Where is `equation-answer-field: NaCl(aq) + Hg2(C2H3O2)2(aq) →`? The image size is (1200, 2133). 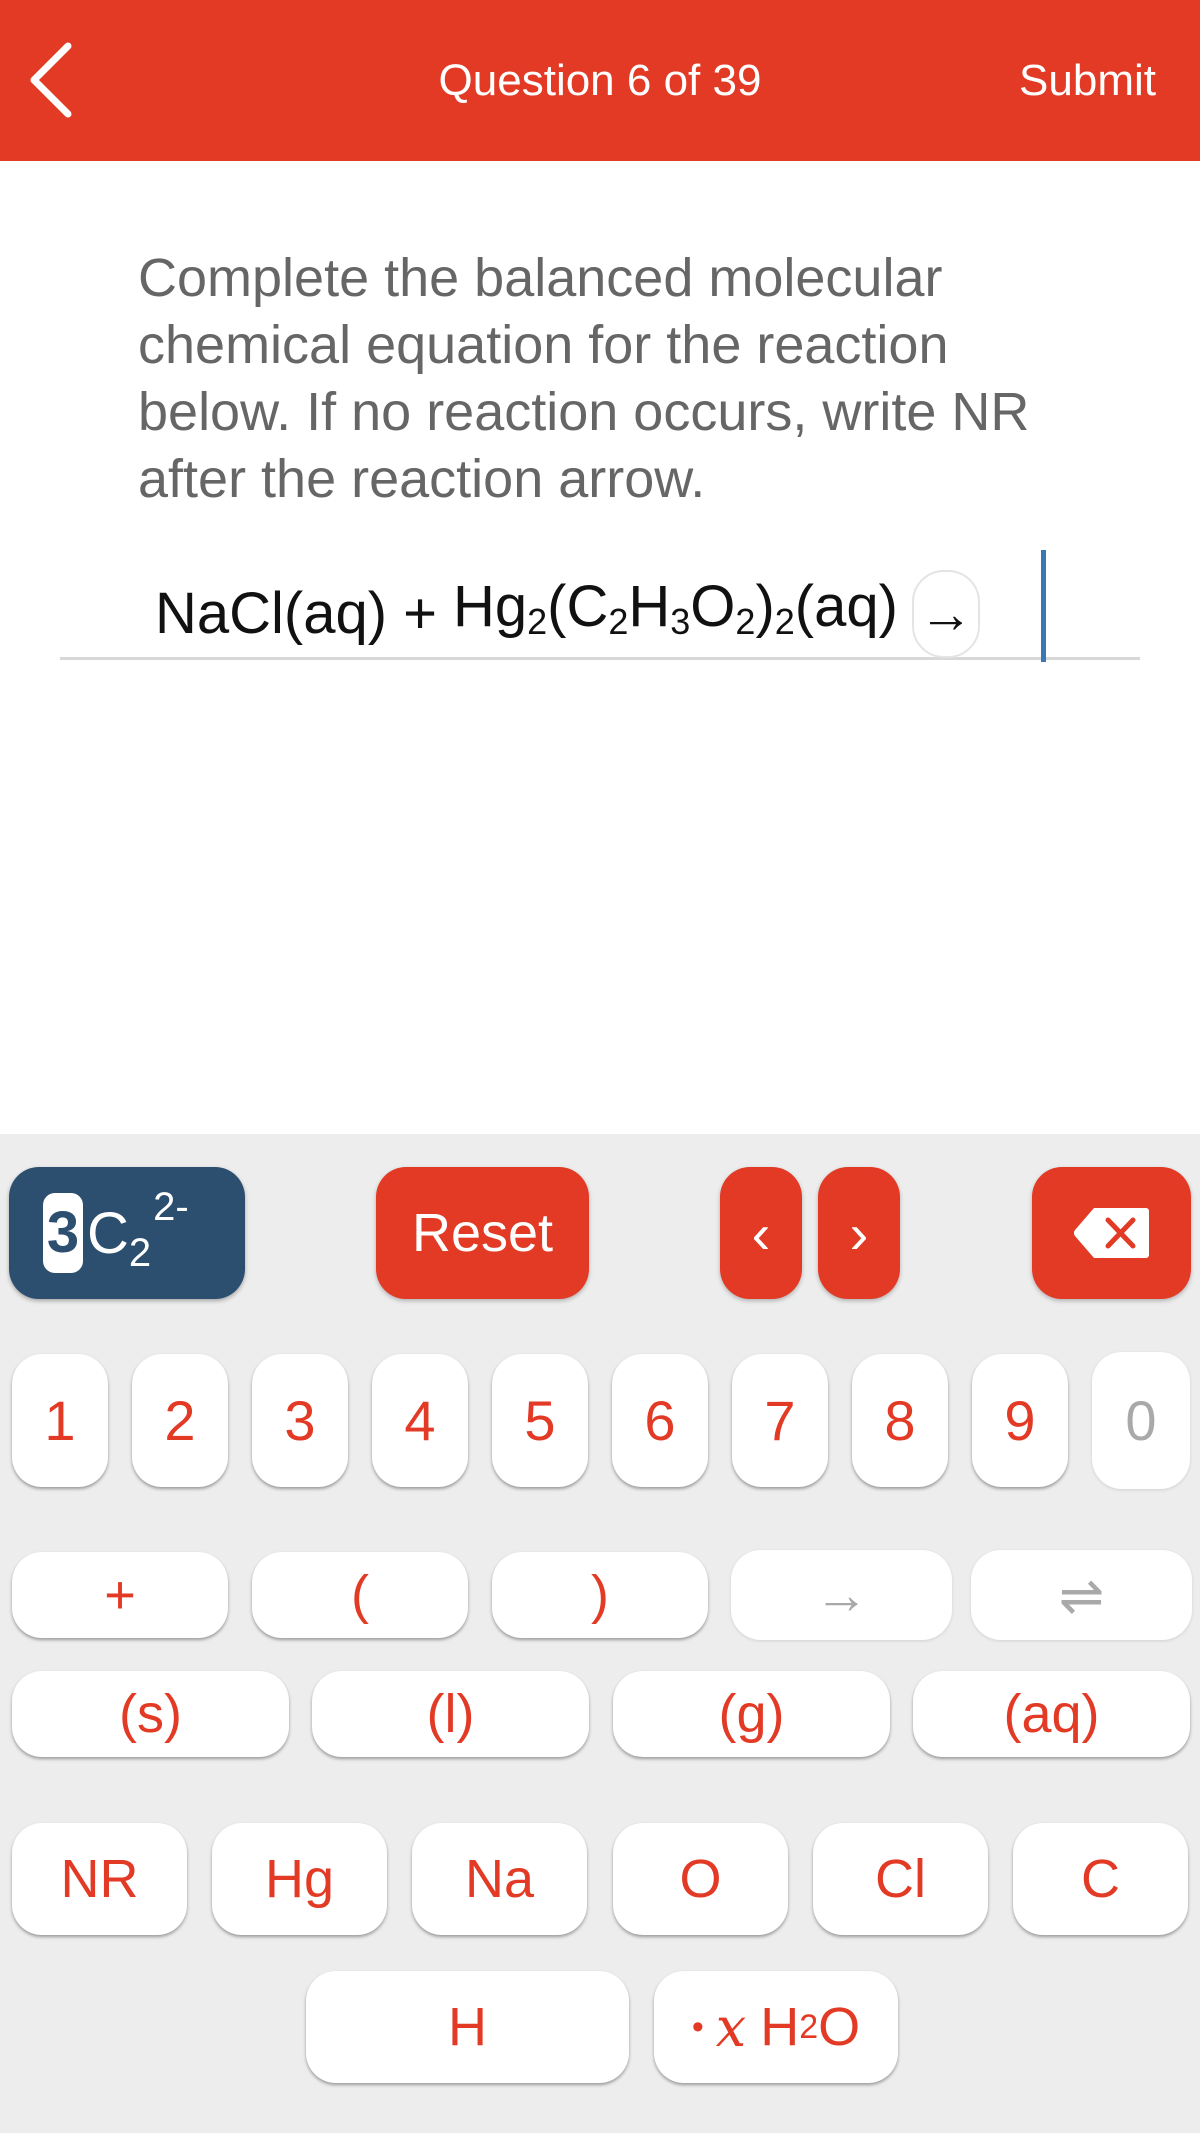
equation-answer-field: NaCl(aq) + Hg2(C2H3O2)2(aq) → is located at coordinates (600, 603).